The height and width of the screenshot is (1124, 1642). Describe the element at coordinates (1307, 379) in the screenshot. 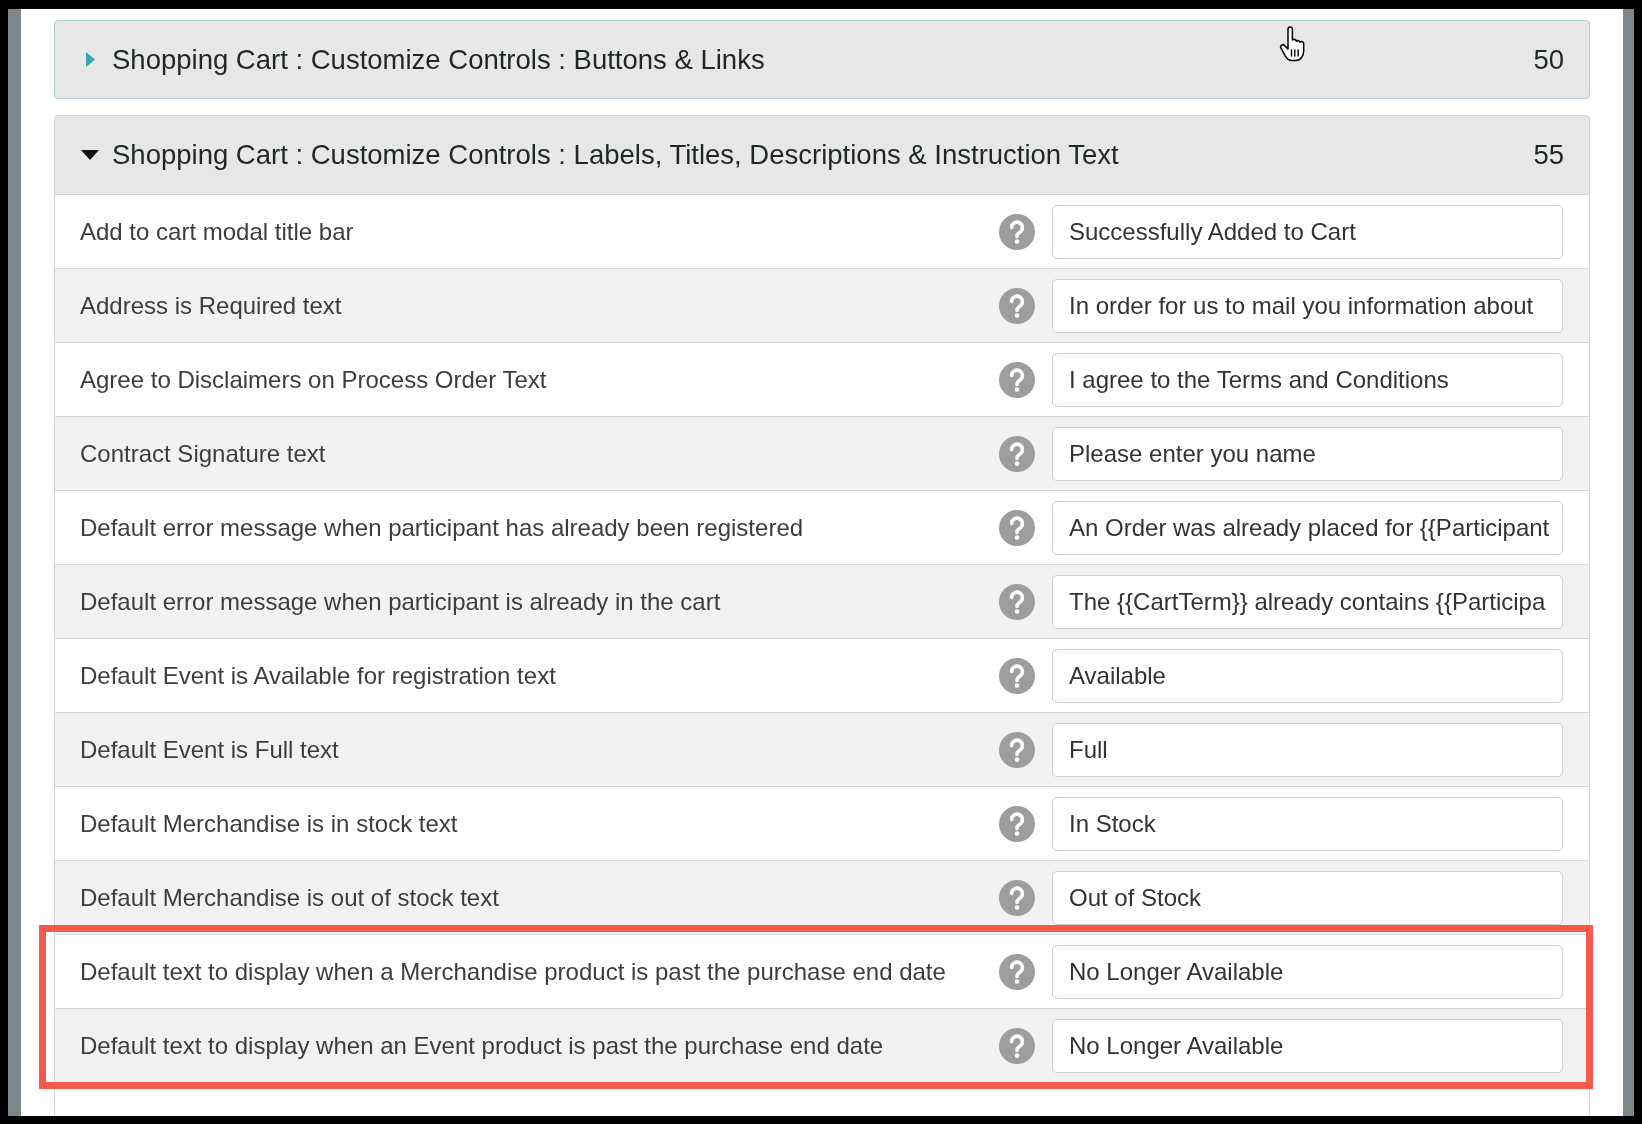

I see `text-input: I agree to the Terms and Conditions` at that location.